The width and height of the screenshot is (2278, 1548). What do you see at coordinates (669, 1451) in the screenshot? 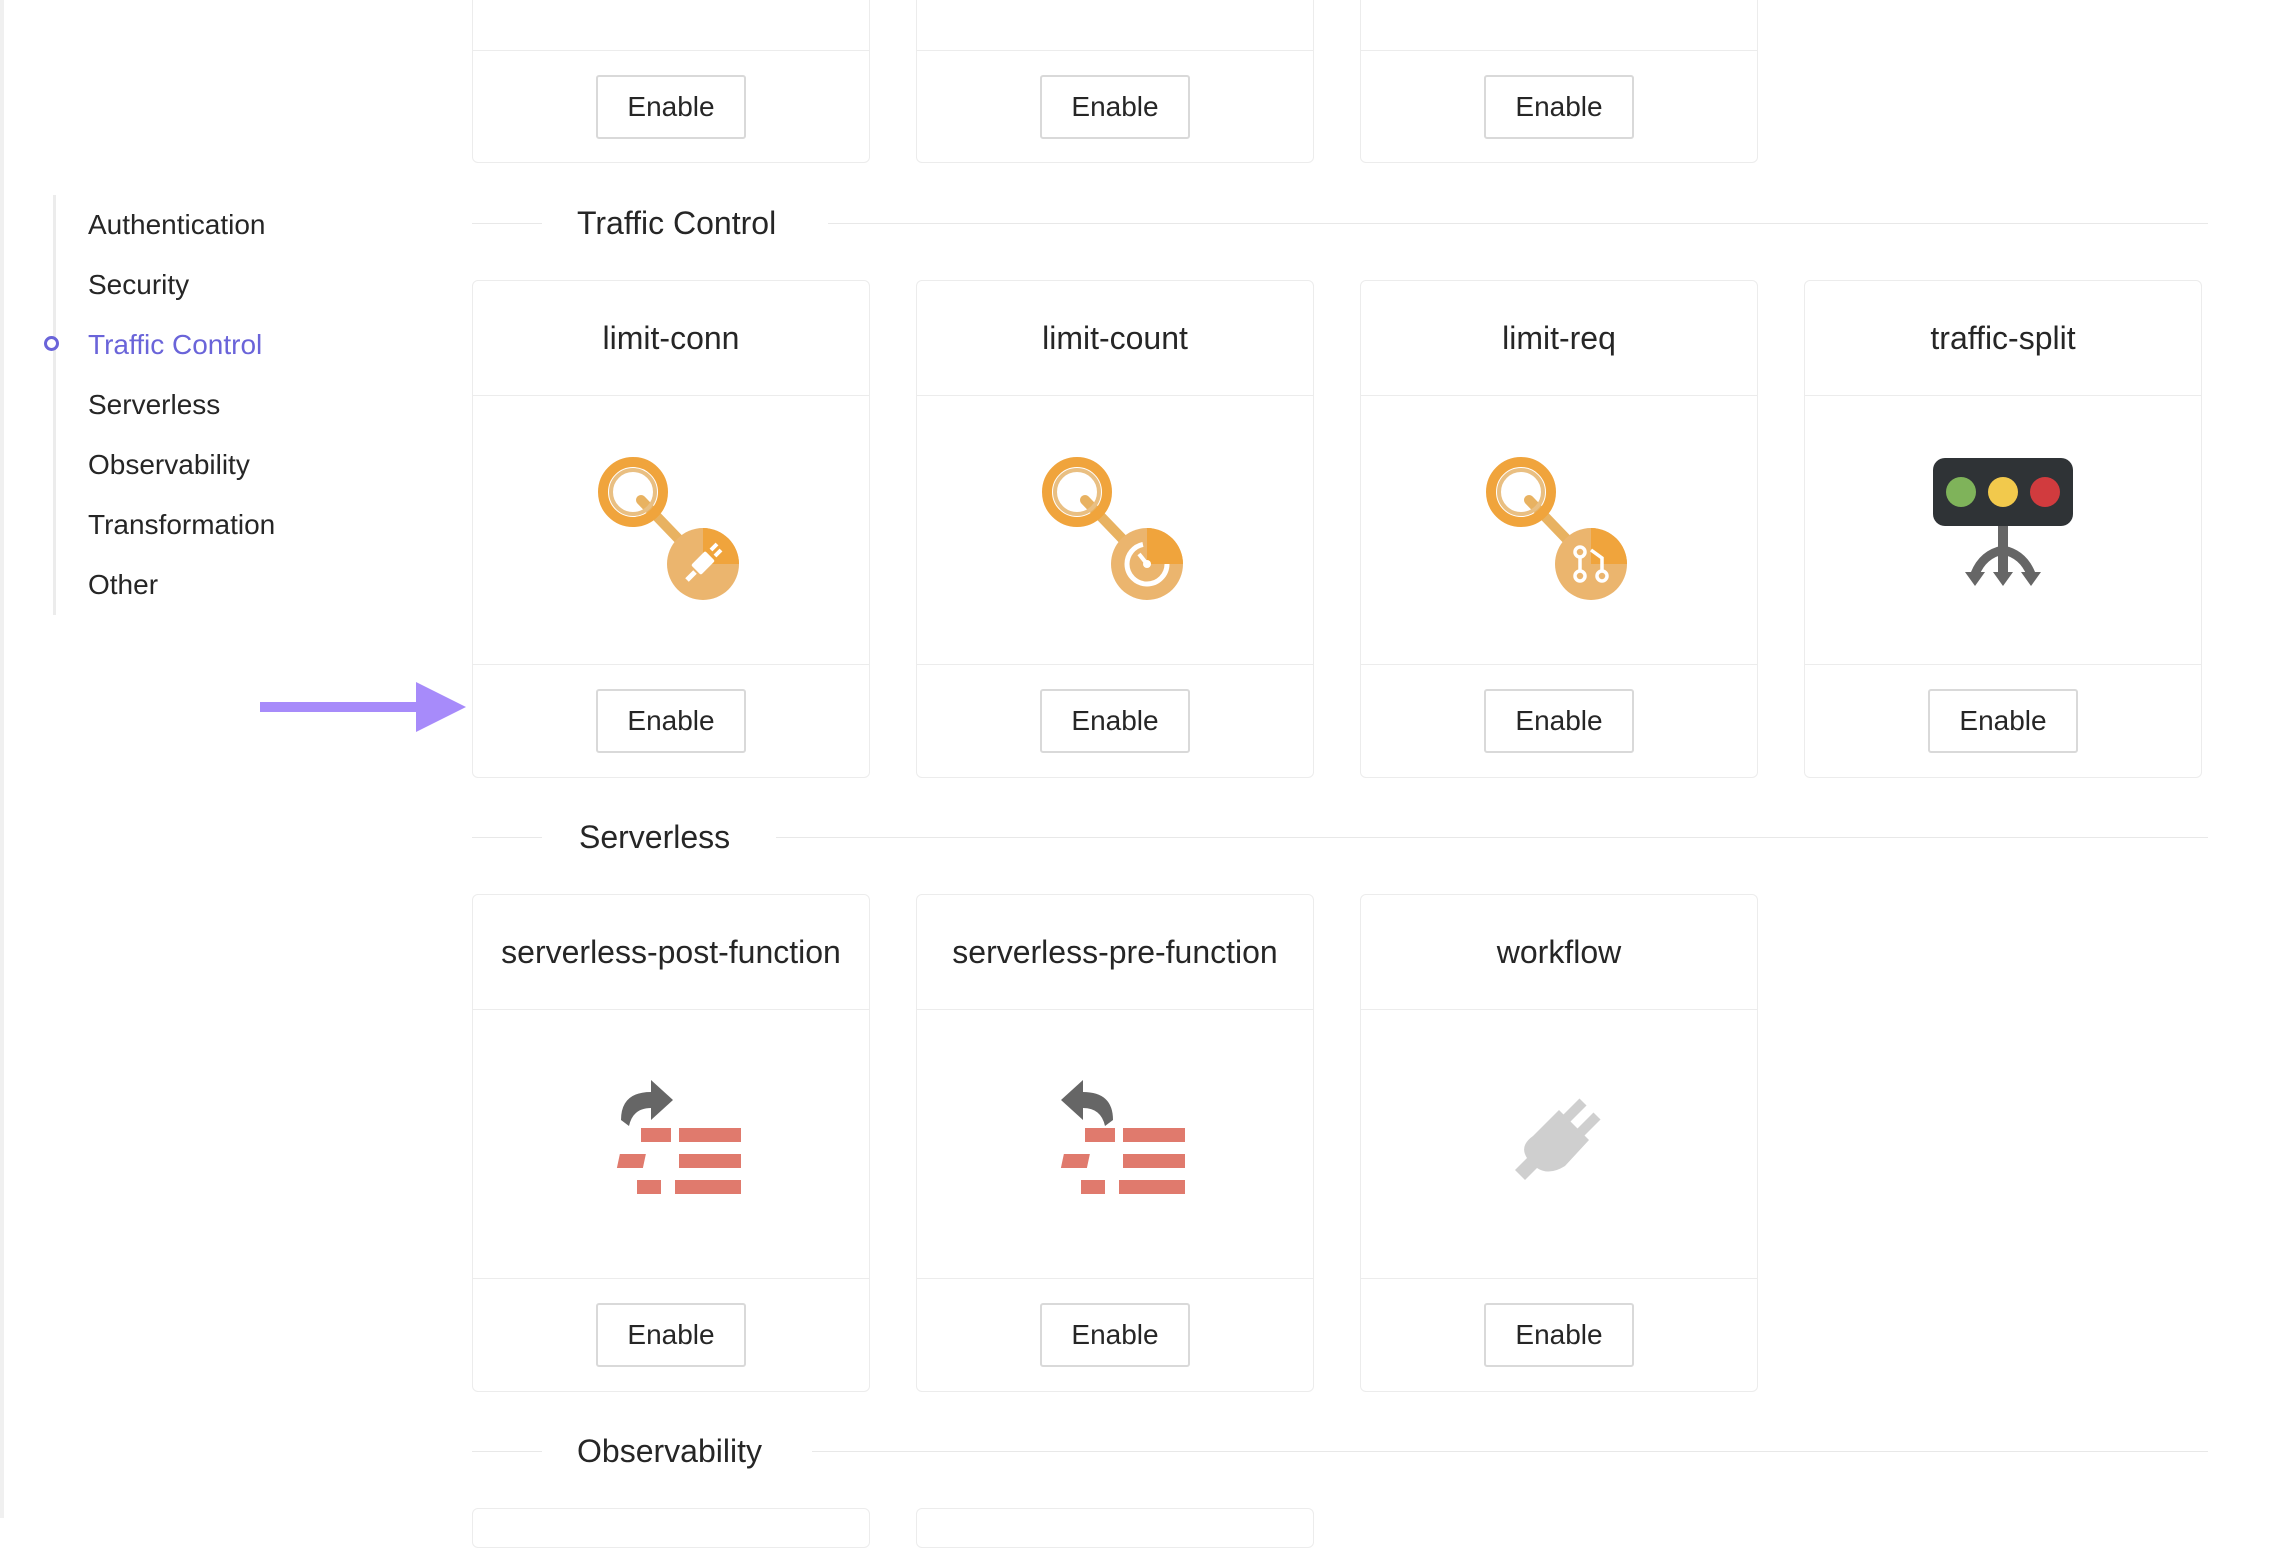
I see `section-title: Observability` at bounding box center [669, 1451].